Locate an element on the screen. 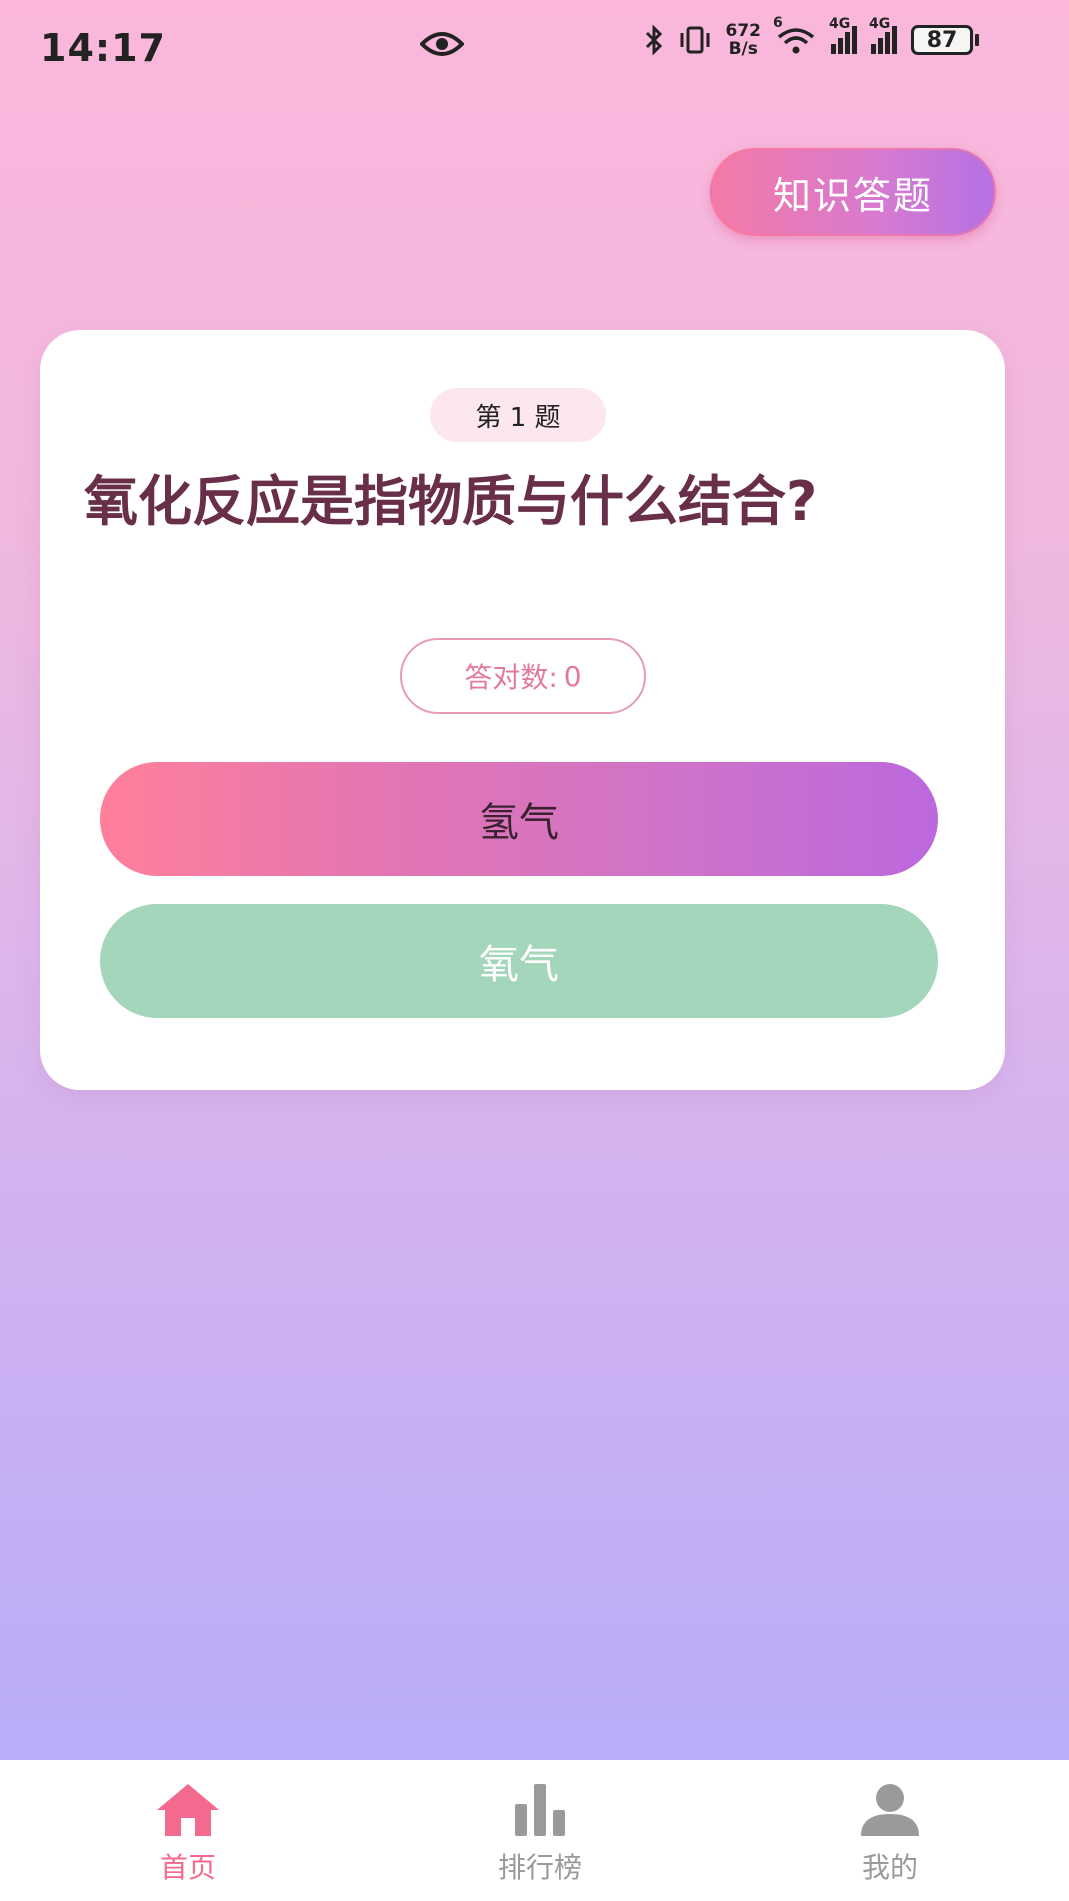 This screenshot has height=1901, width=1069. net-speed: 672 B/s is located at coordinates (744, 40).